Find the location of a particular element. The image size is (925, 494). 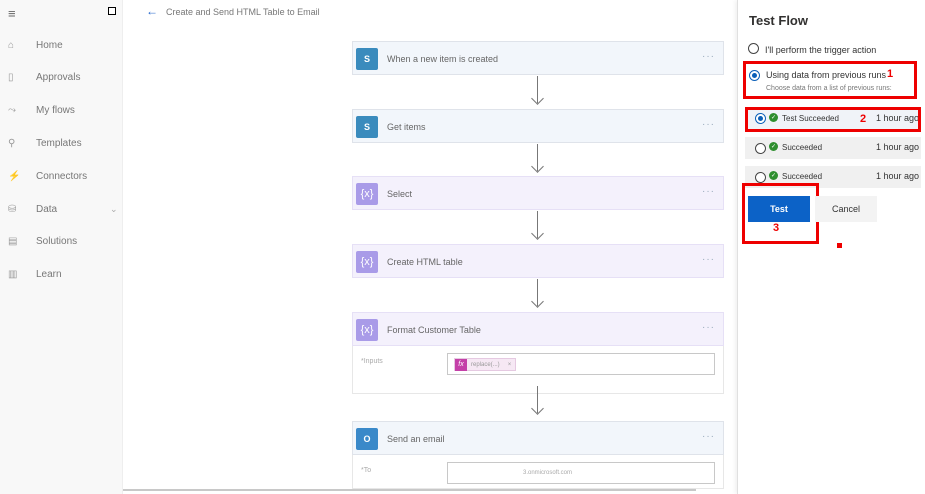

flow-step-select: {x} Select ··· is located at coordinates (538, 193).